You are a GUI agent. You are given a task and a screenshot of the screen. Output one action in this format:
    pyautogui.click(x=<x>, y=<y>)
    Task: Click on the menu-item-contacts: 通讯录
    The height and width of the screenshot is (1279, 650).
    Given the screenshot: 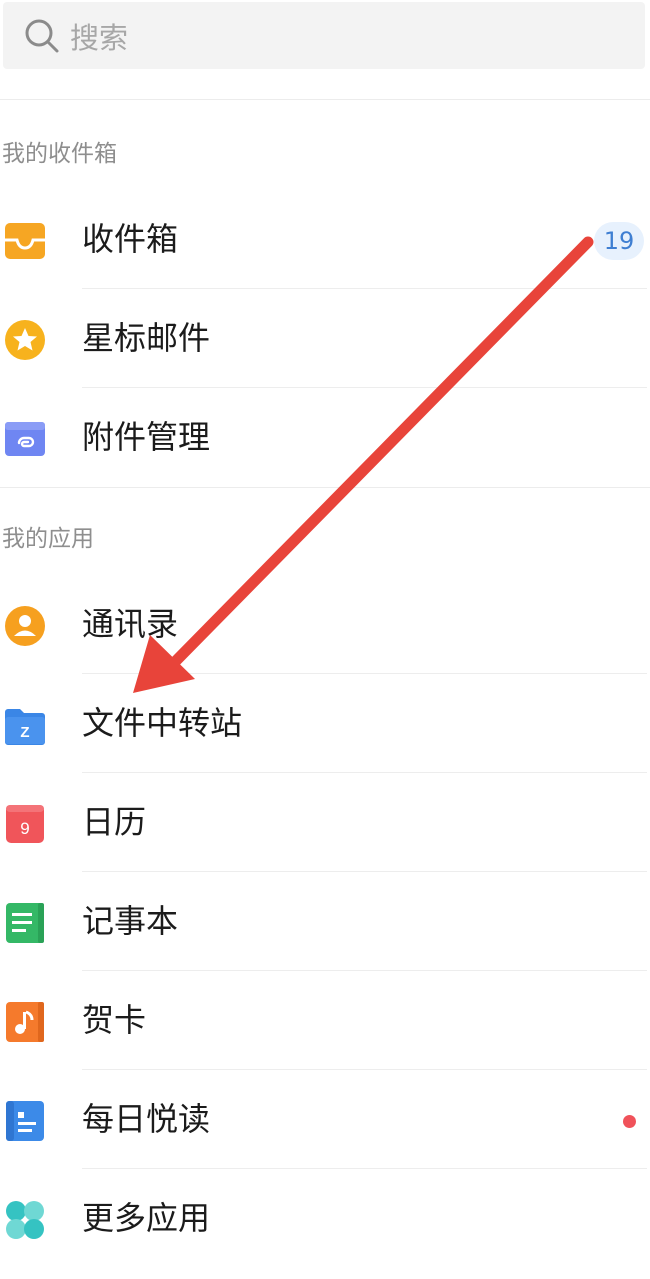 What is the action you would take?
    pyautogui.click(x=325, y=624)
    